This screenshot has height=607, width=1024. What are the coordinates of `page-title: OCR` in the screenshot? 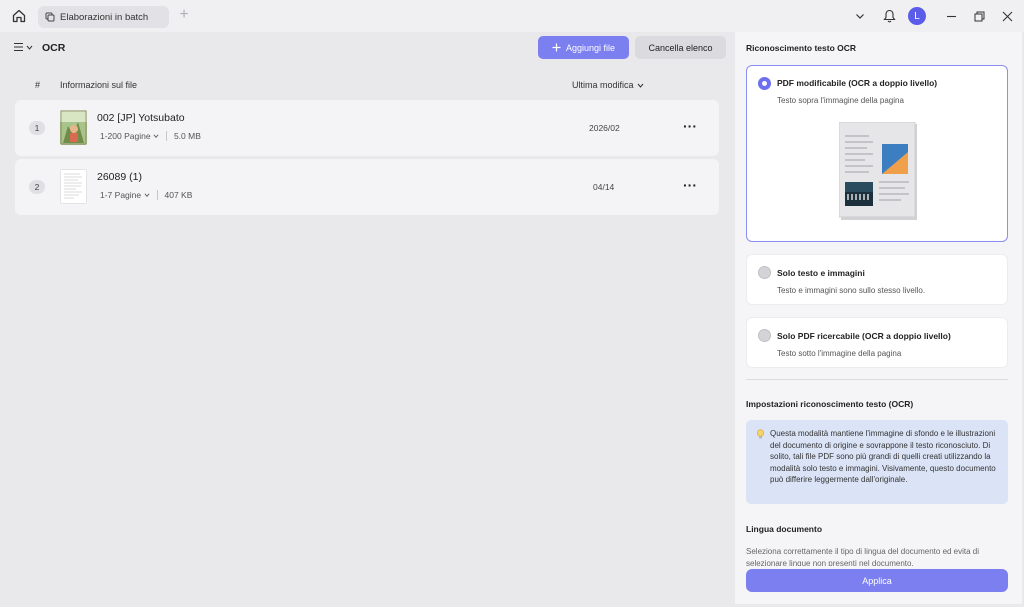 It's located at (54, 48).